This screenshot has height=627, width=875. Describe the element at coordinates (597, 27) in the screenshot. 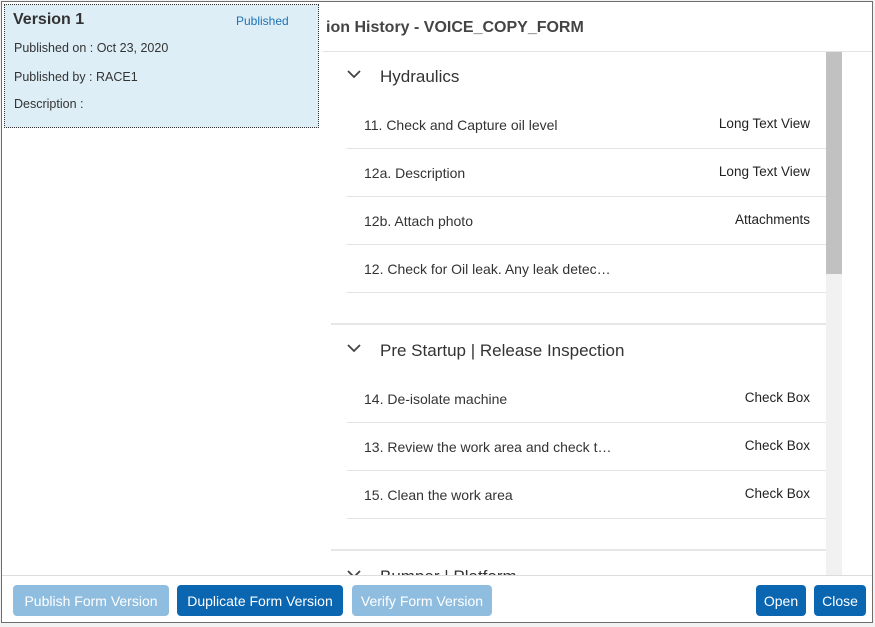

I see `dialog-header: ion History - VOICE_COPY_FORM` at that location.